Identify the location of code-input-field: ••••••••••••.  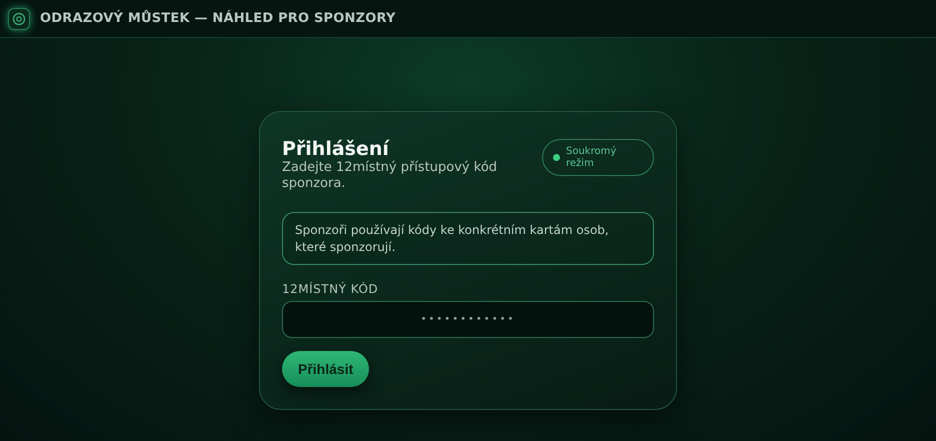
(468, 319).